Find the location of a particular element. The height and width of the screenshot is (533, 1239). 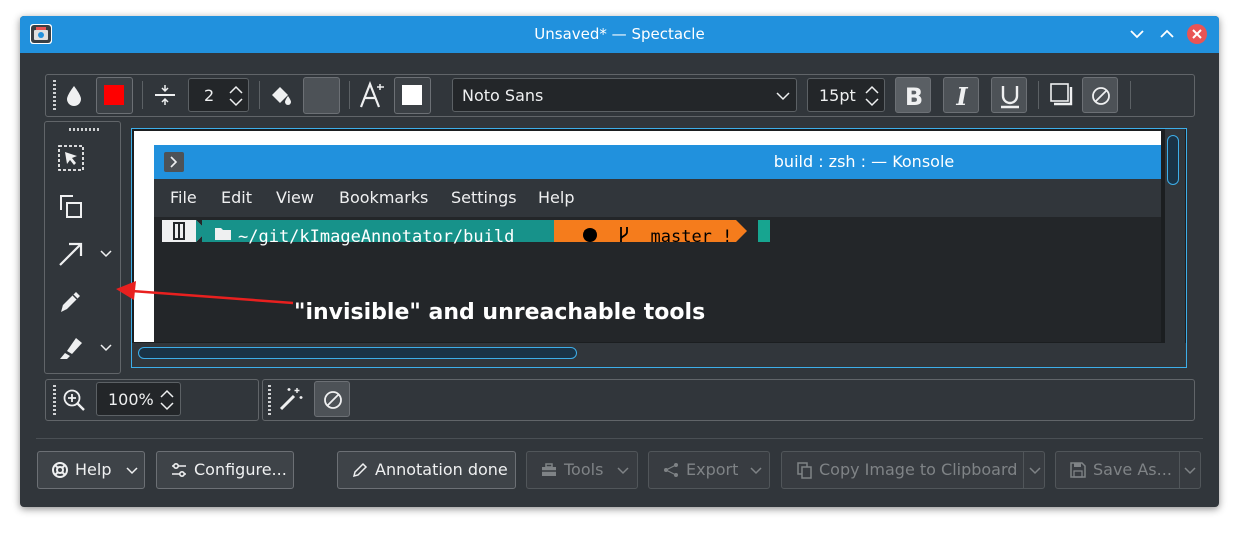

annotation-text: "invisible" and unreachable tools is located at coordinates (500, 312).